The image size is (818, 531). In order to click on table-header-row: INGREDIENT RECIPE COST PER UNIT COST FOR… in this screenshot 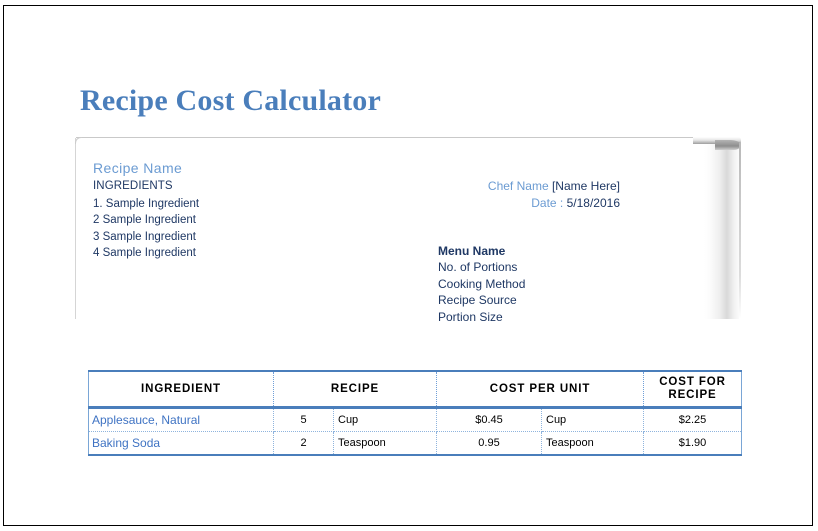, I will do `click(415, 389)`.